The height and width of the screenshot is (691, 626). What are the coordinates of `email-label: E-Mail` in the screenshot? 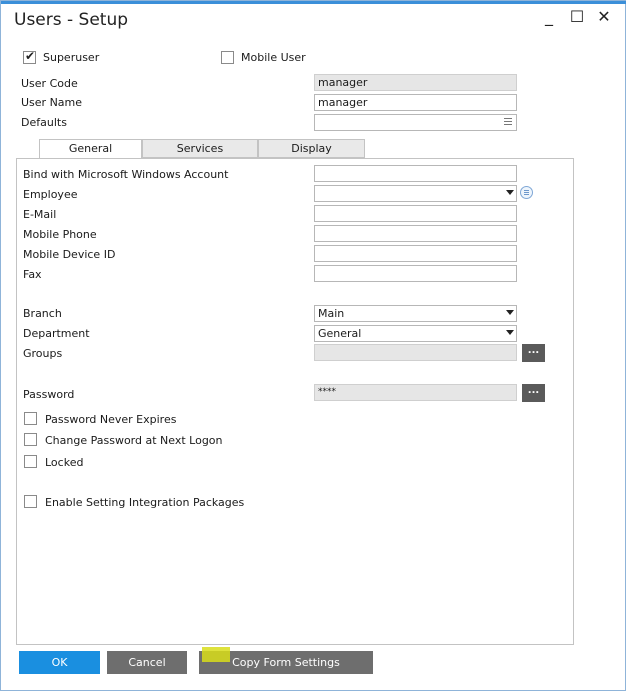 It's located at (40, 214).